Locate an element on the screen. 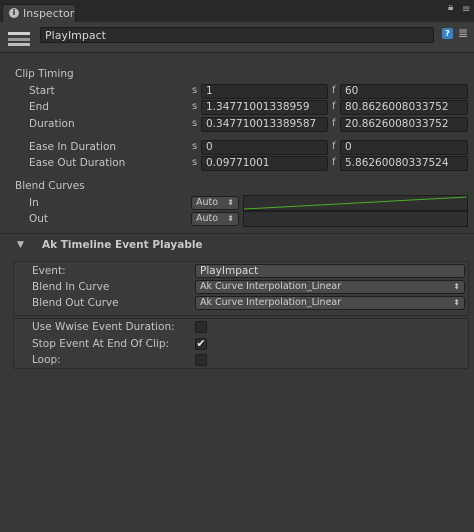 This screenshot has width=474, height=532. tab-label: Inspector is located at coordinates (49, 13).